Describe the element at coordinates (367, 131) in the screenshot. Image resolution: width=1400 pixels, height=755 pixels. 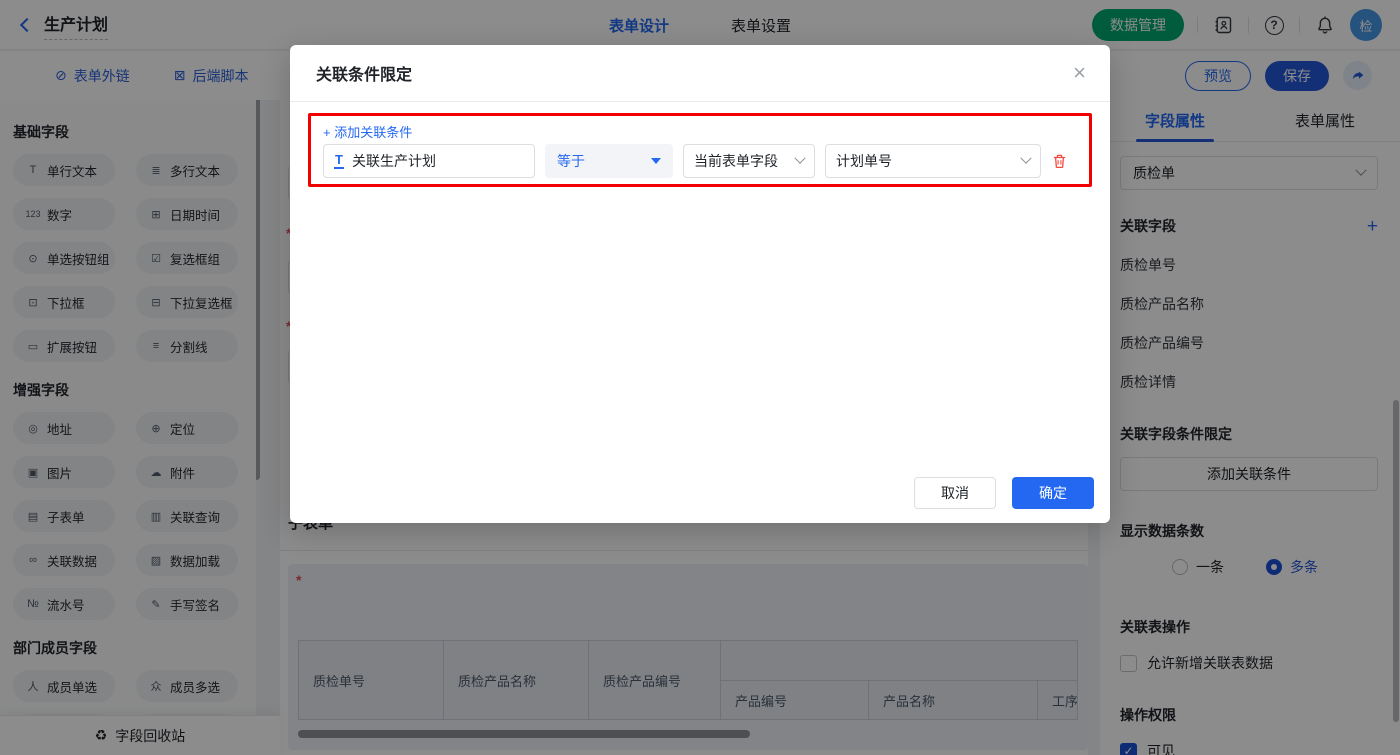
I see `add-assoc-condition-link: + 添加关联条件` at that location.